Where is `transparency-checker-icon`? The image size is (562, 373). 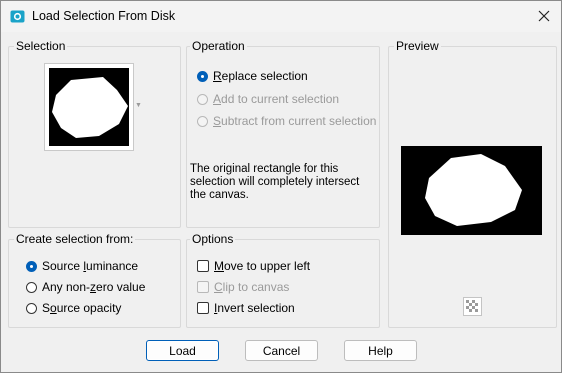 transparency-checker-icon is located at coordinates (472, 306).